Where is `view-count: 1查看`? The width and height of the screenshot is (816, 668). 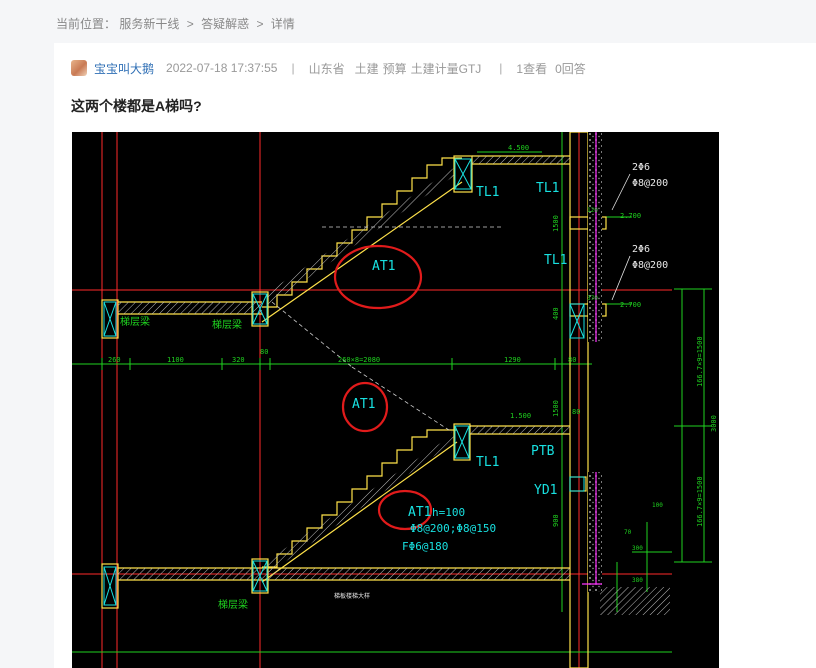
view-count: 1查看 is located at coordinates (532, 68).